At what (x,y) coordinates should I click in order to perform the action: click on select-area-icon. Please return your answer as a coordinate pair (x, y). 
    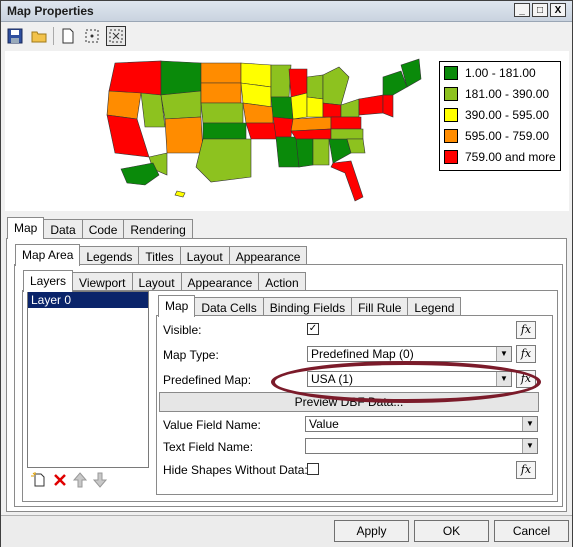
    Looking at the image, I should click on (92, 36).